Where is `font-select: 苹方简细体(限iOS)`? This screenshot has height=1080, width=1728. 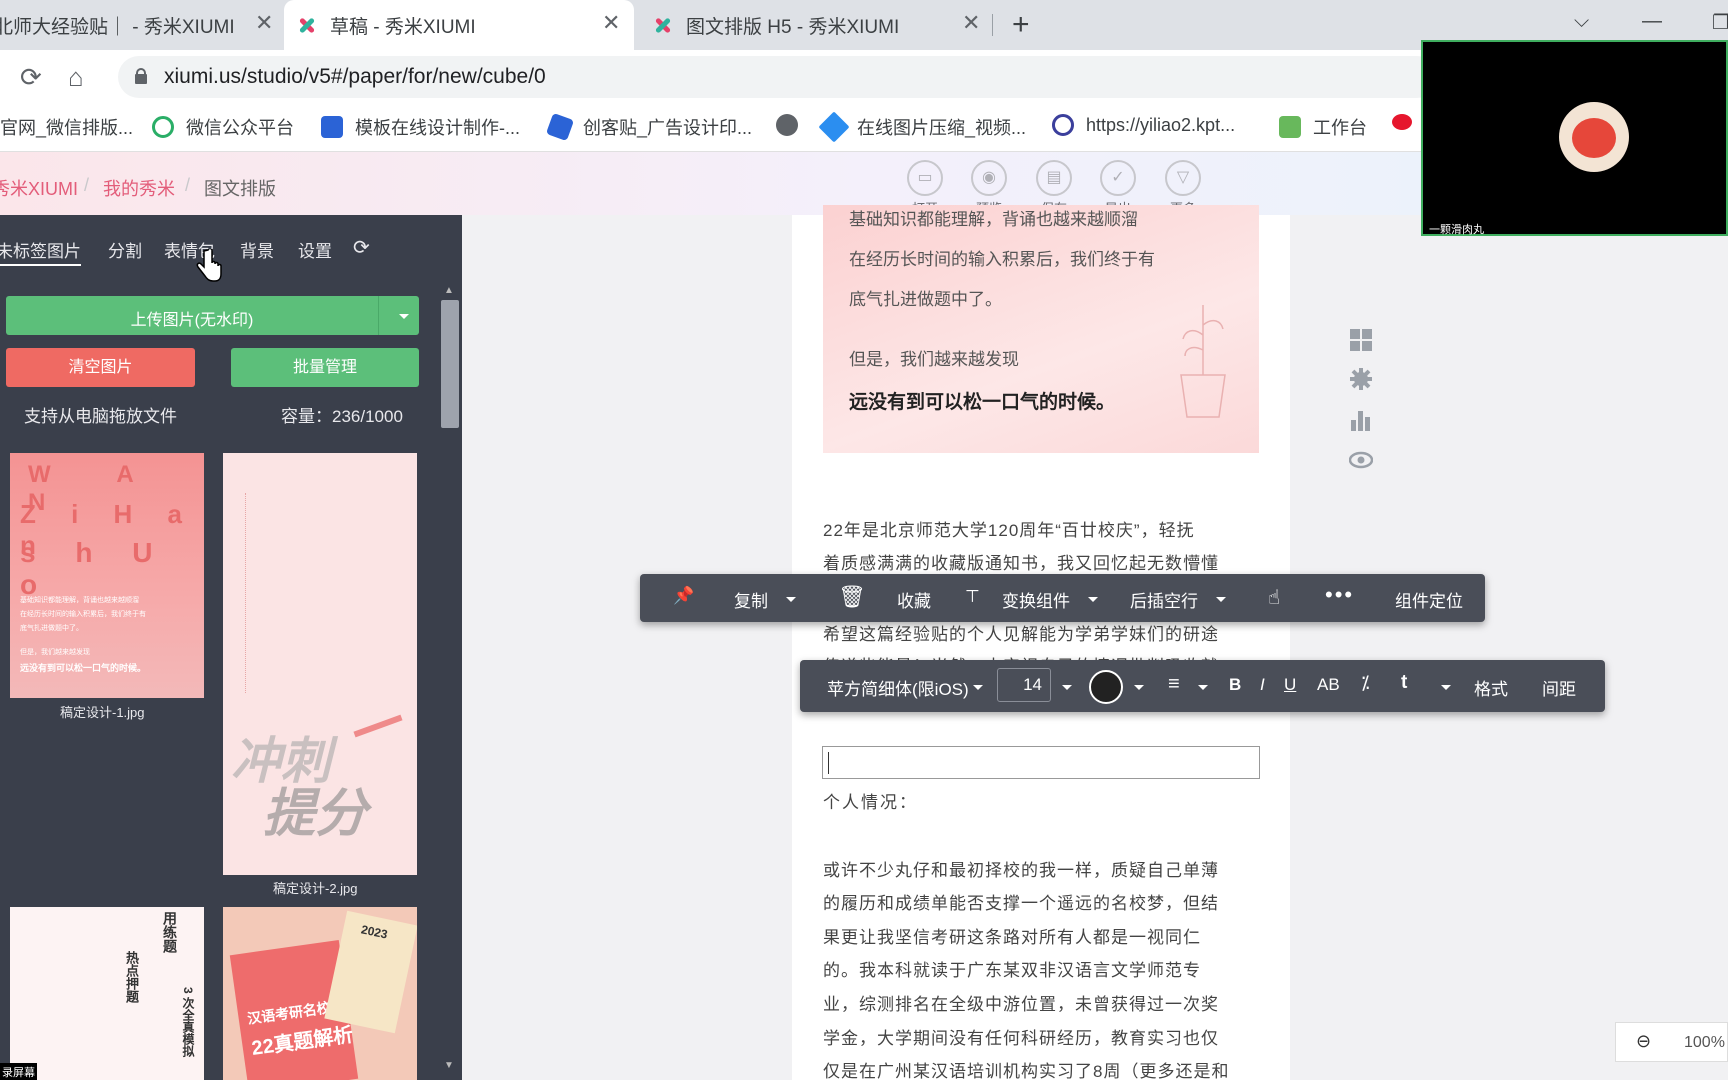 font-select: 苹方简细体(限iOS) is located at coordinates (898, 687).